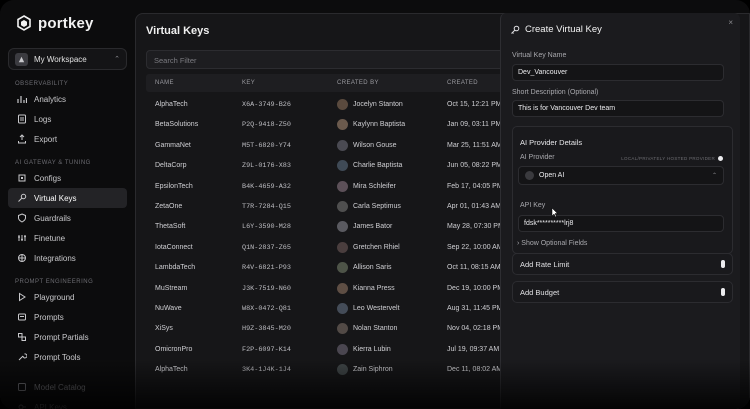  I want to click on row-name: GammaNet, so click(173, 145).